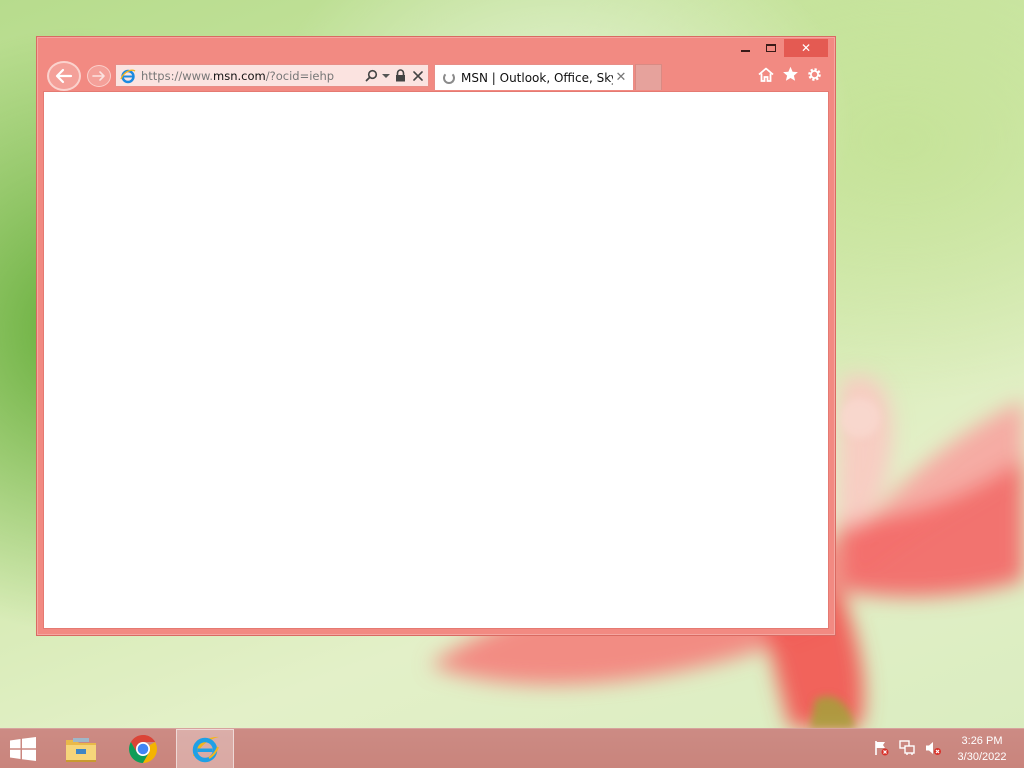 This screenshot has width=1024, height=768. What do you see at coordinates (177, 75) in the screenshot?
I see `url-scheme: https://www.` at bounding box center [177, 75].